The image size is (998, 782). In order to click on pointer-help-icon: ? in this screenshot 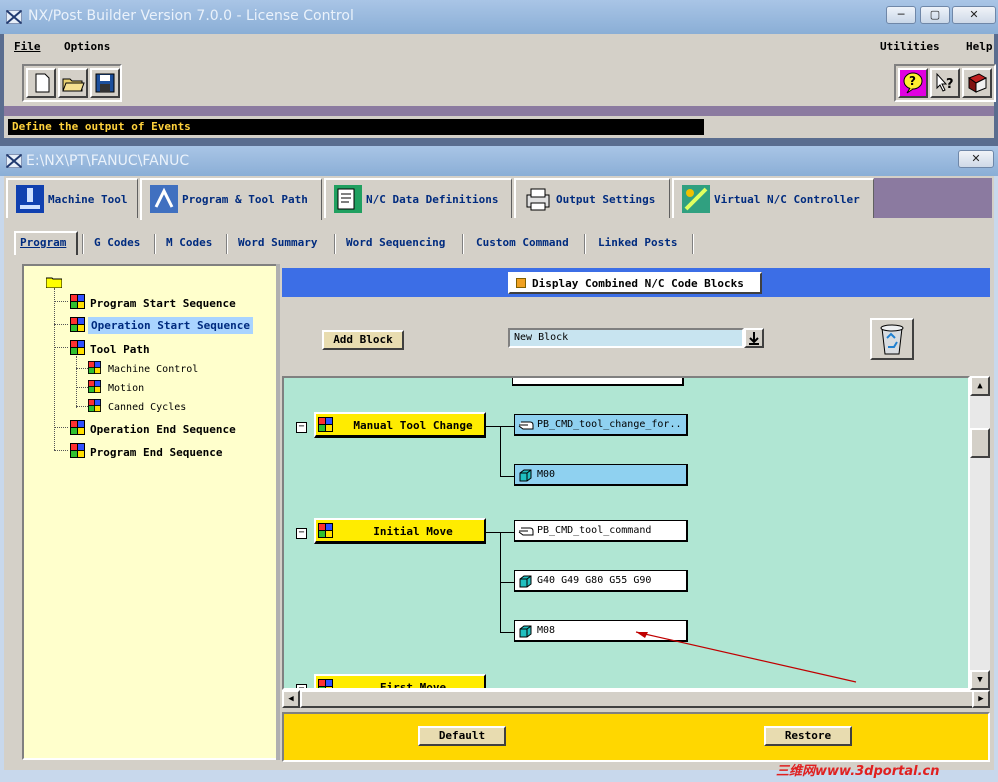, I will do `click(945, 82)`.